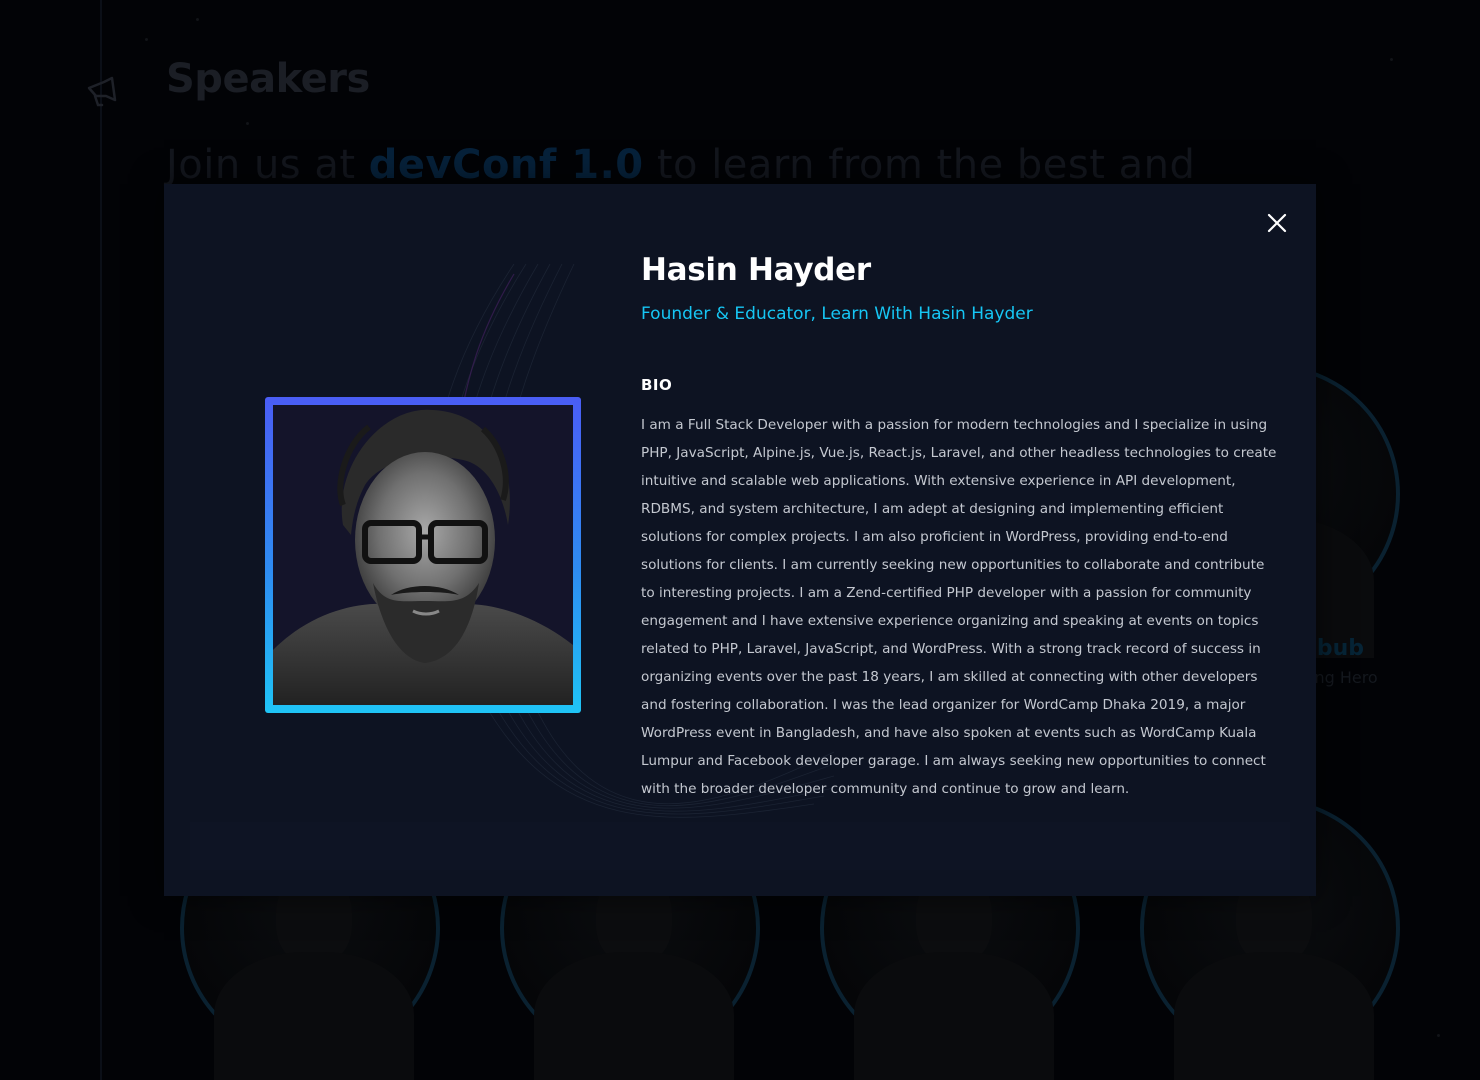  I want to click on headline-highlight: devConf 1.0, so click(506, 165).